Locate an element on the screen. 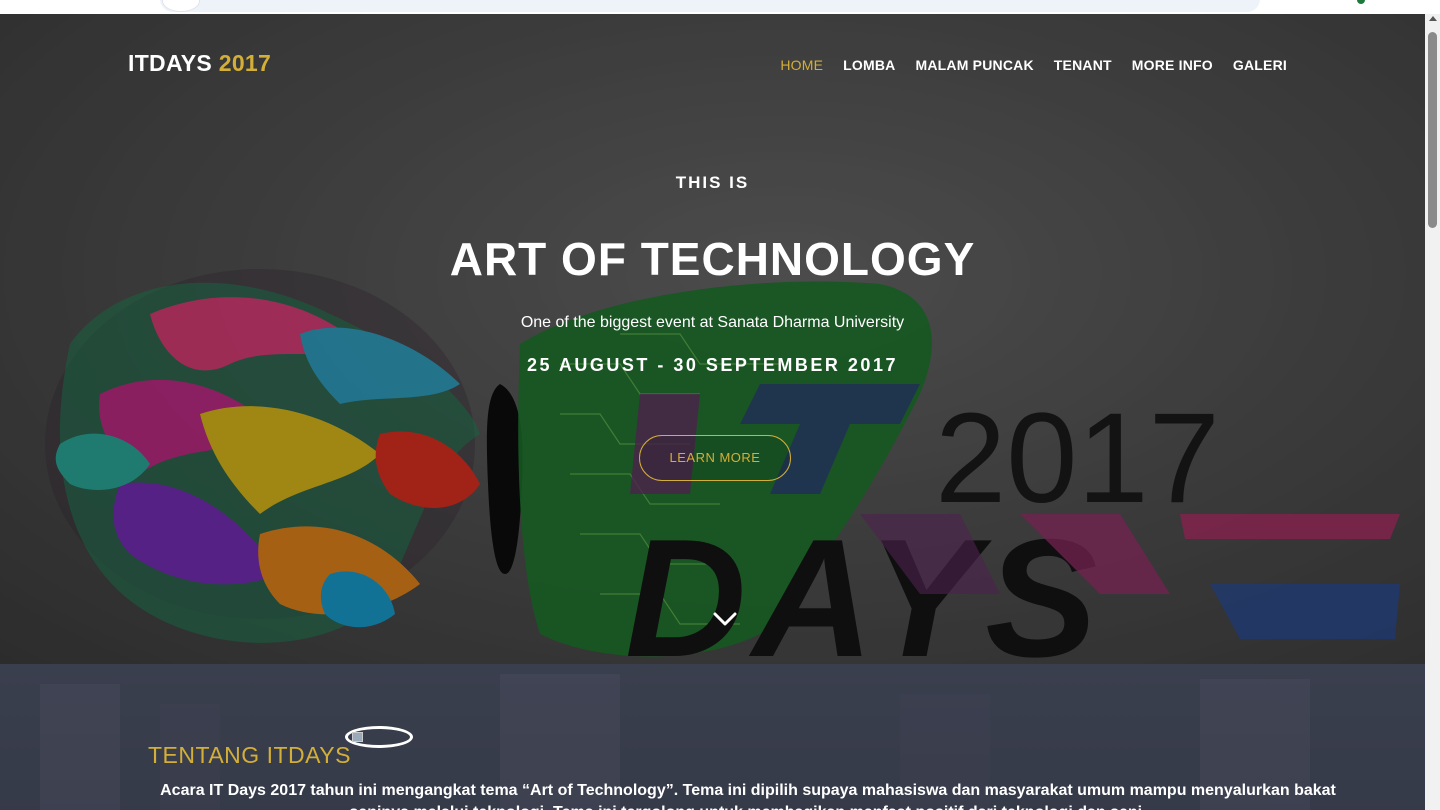 This screenshot has height=810, width=1440. site-logo: ITDAYS 2017 is located at coordinates (199, 63).